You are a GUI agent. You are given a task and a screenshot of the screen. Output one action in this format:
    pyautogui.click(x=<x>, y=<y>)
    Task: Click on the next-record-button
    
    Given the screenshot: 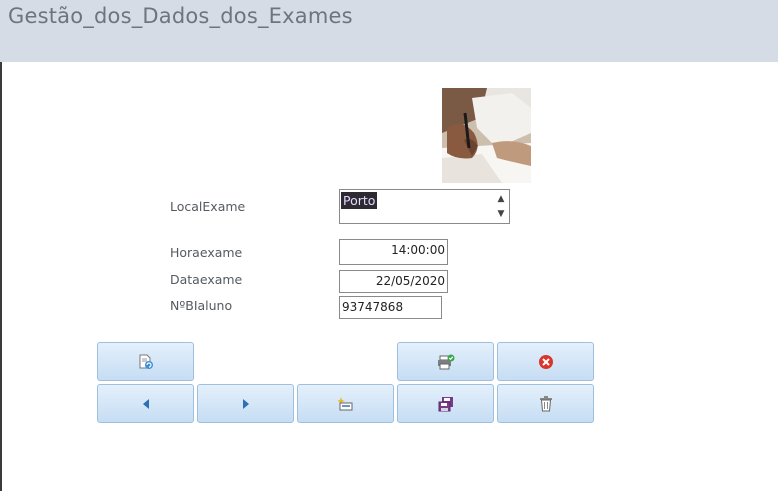 What is the action you would take?
    pyautogui.click(x=245, y=403)
    